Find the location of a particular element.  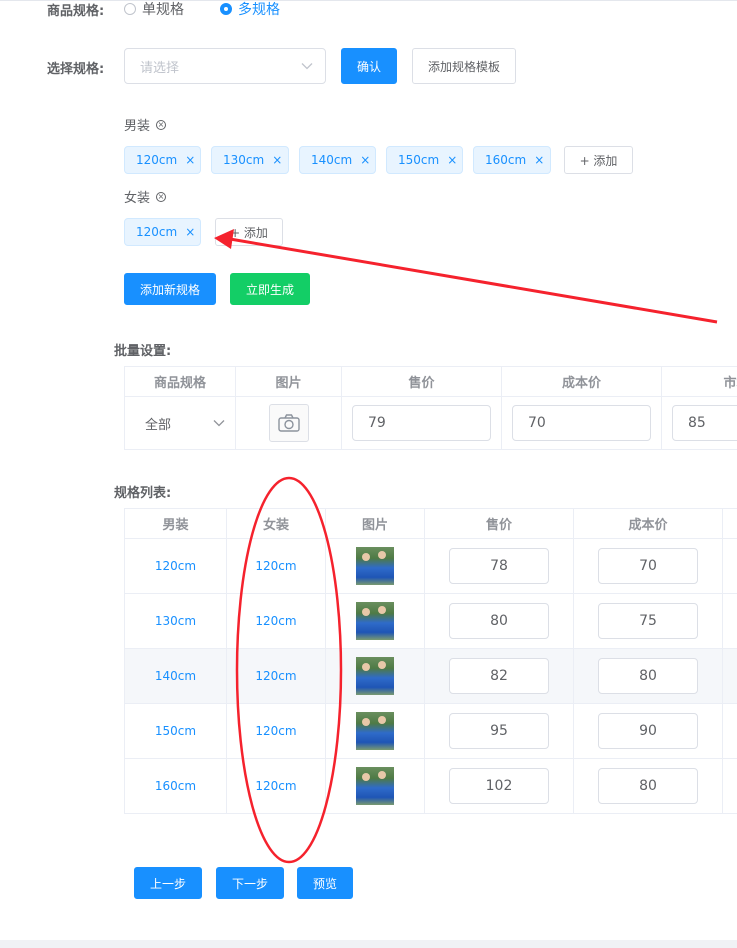

batch-cost-price-input: 70 is located at coordinates (581, 423).